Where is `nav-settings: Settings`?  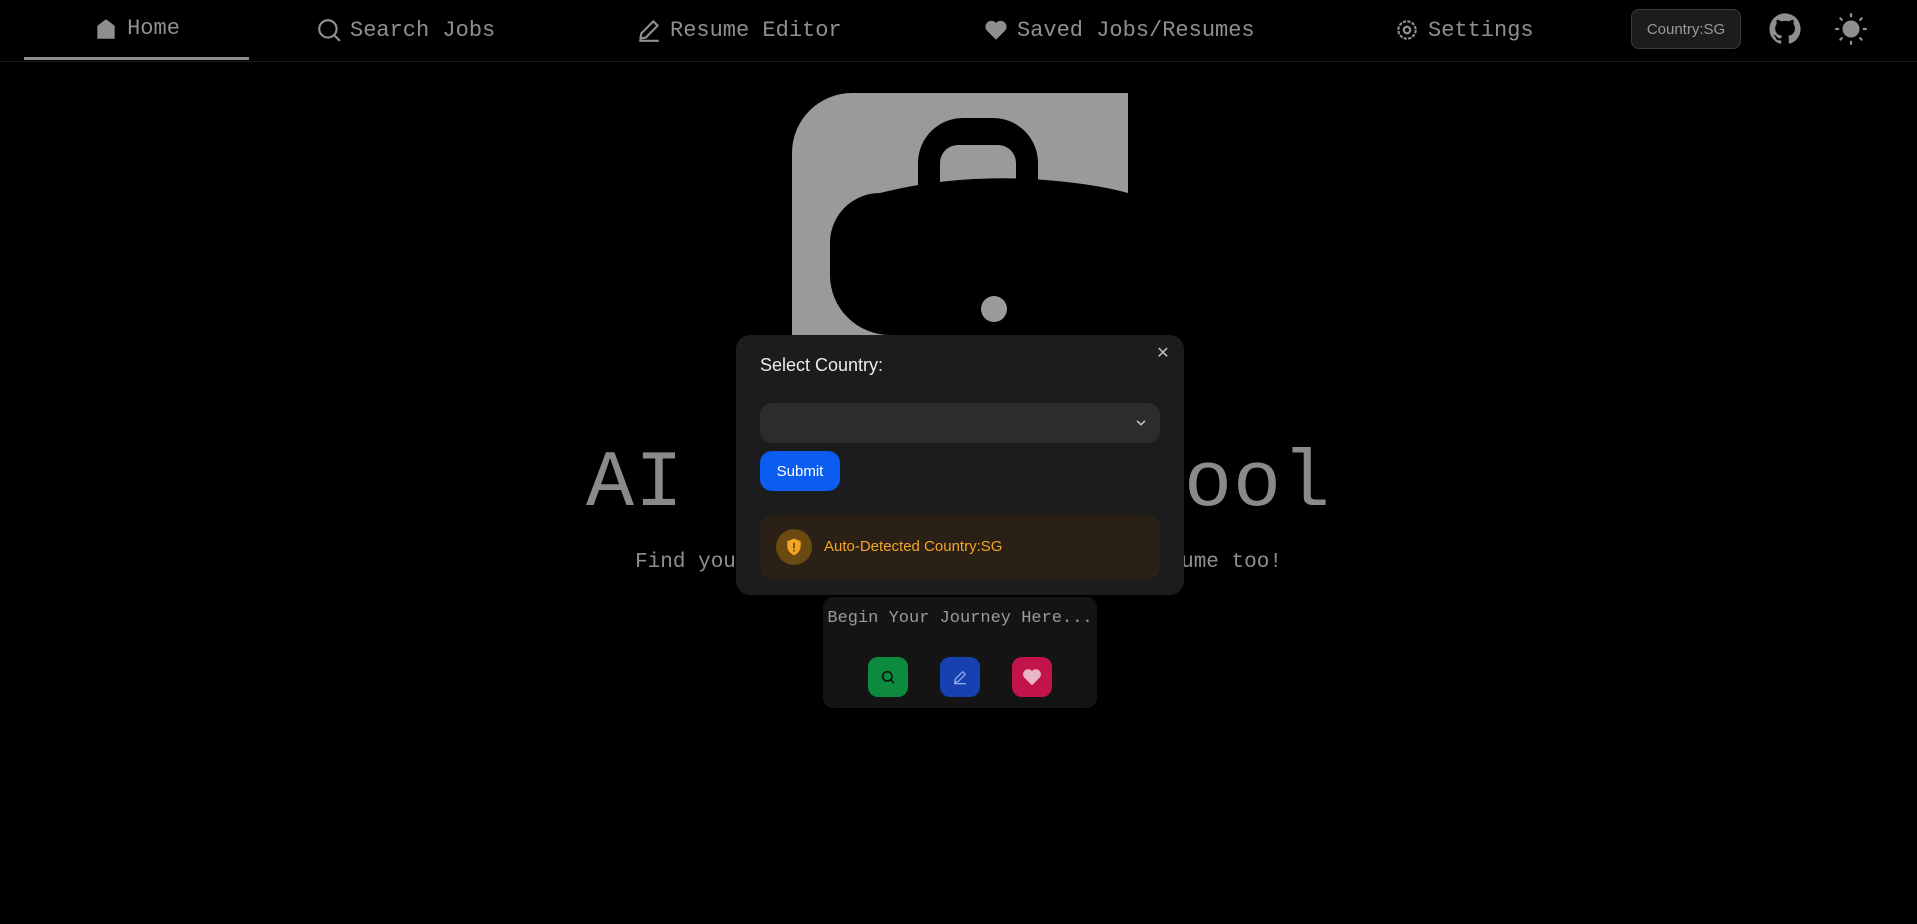 nav-settings: Settings is located at coordinates (1464, 30).